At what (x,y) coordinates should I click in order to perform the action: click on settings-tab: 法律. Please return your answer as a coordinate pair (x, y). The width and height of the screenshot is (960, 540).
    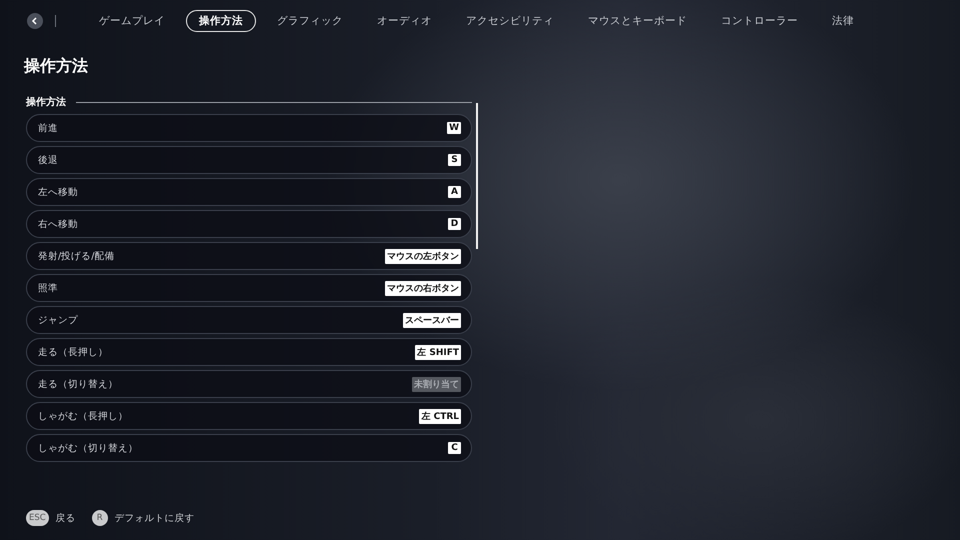
    Looking at the image, I should click on (843, 21).